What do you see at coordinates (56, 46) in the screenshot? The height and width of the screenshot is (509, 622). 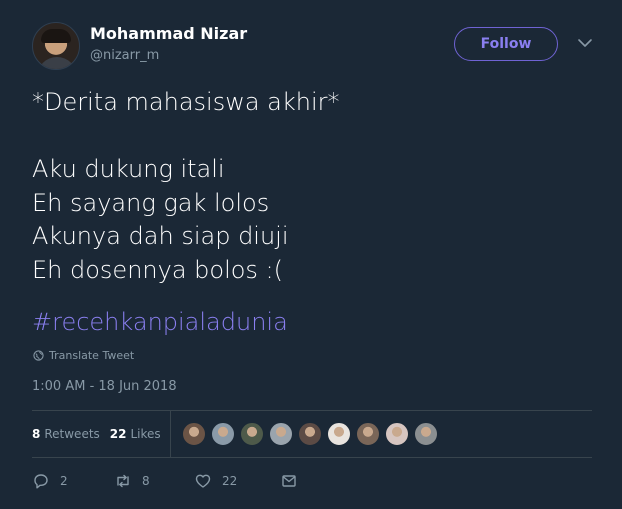 I see `avatar` at bounding box center [56, 46].